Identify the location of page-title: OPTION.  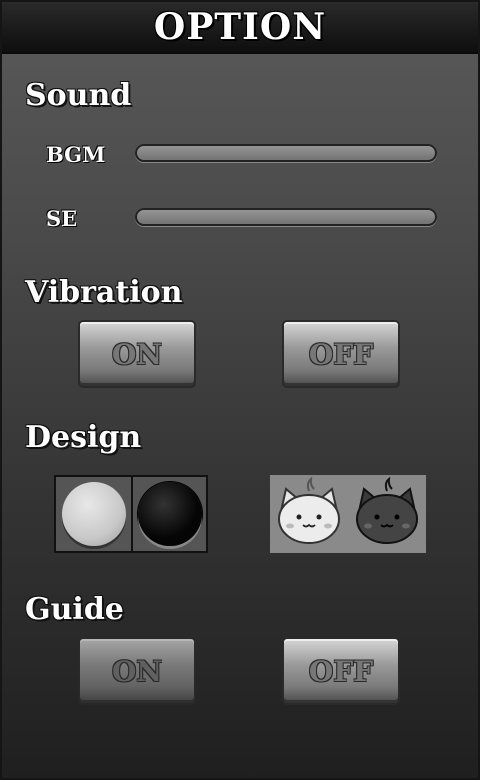
(240, 27).